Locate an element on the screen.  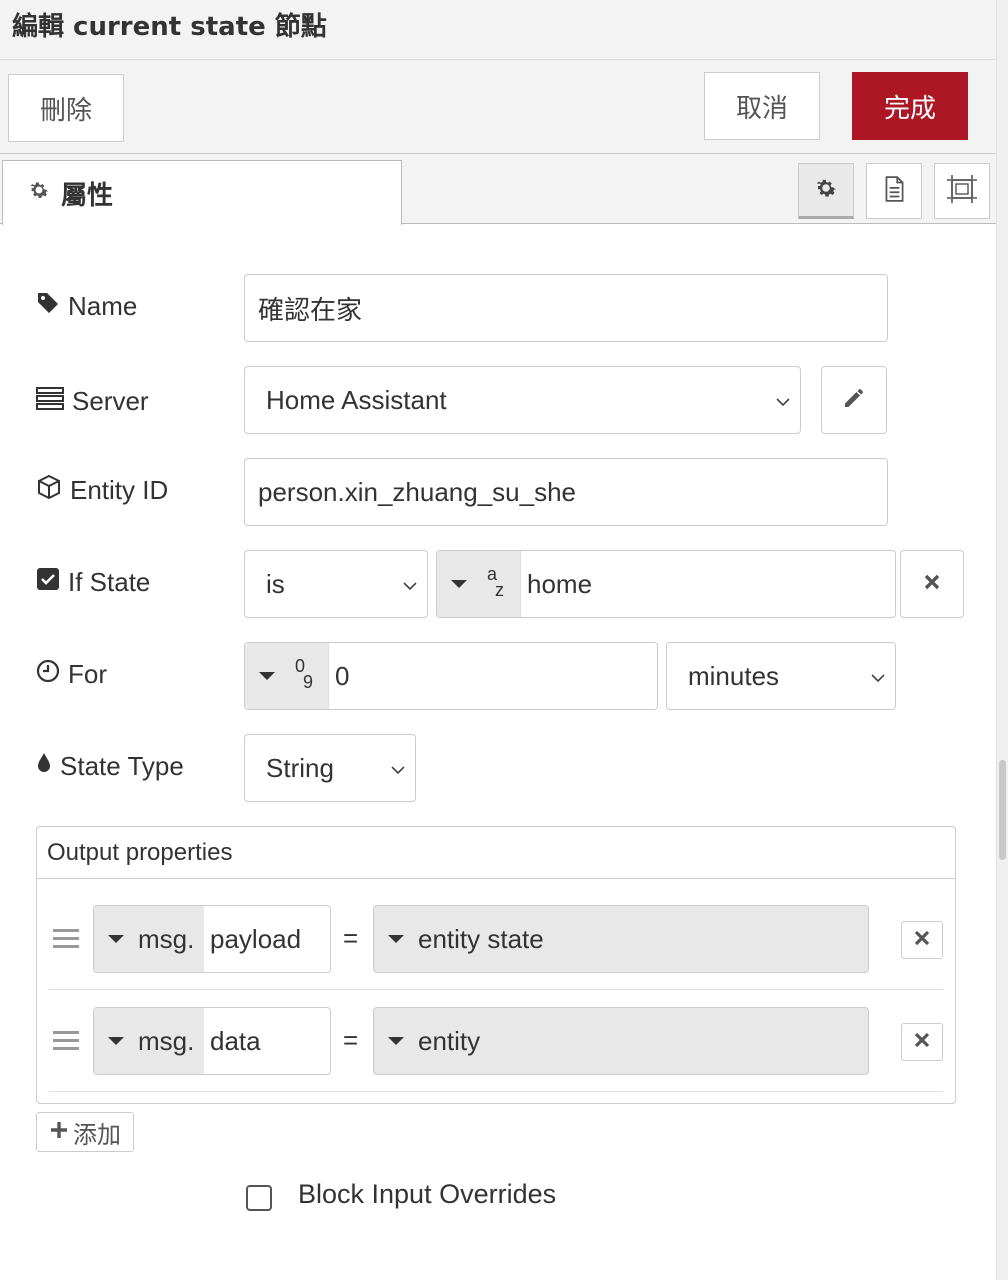
if-state-value-field: a z home is located at coordinates (666, 584).